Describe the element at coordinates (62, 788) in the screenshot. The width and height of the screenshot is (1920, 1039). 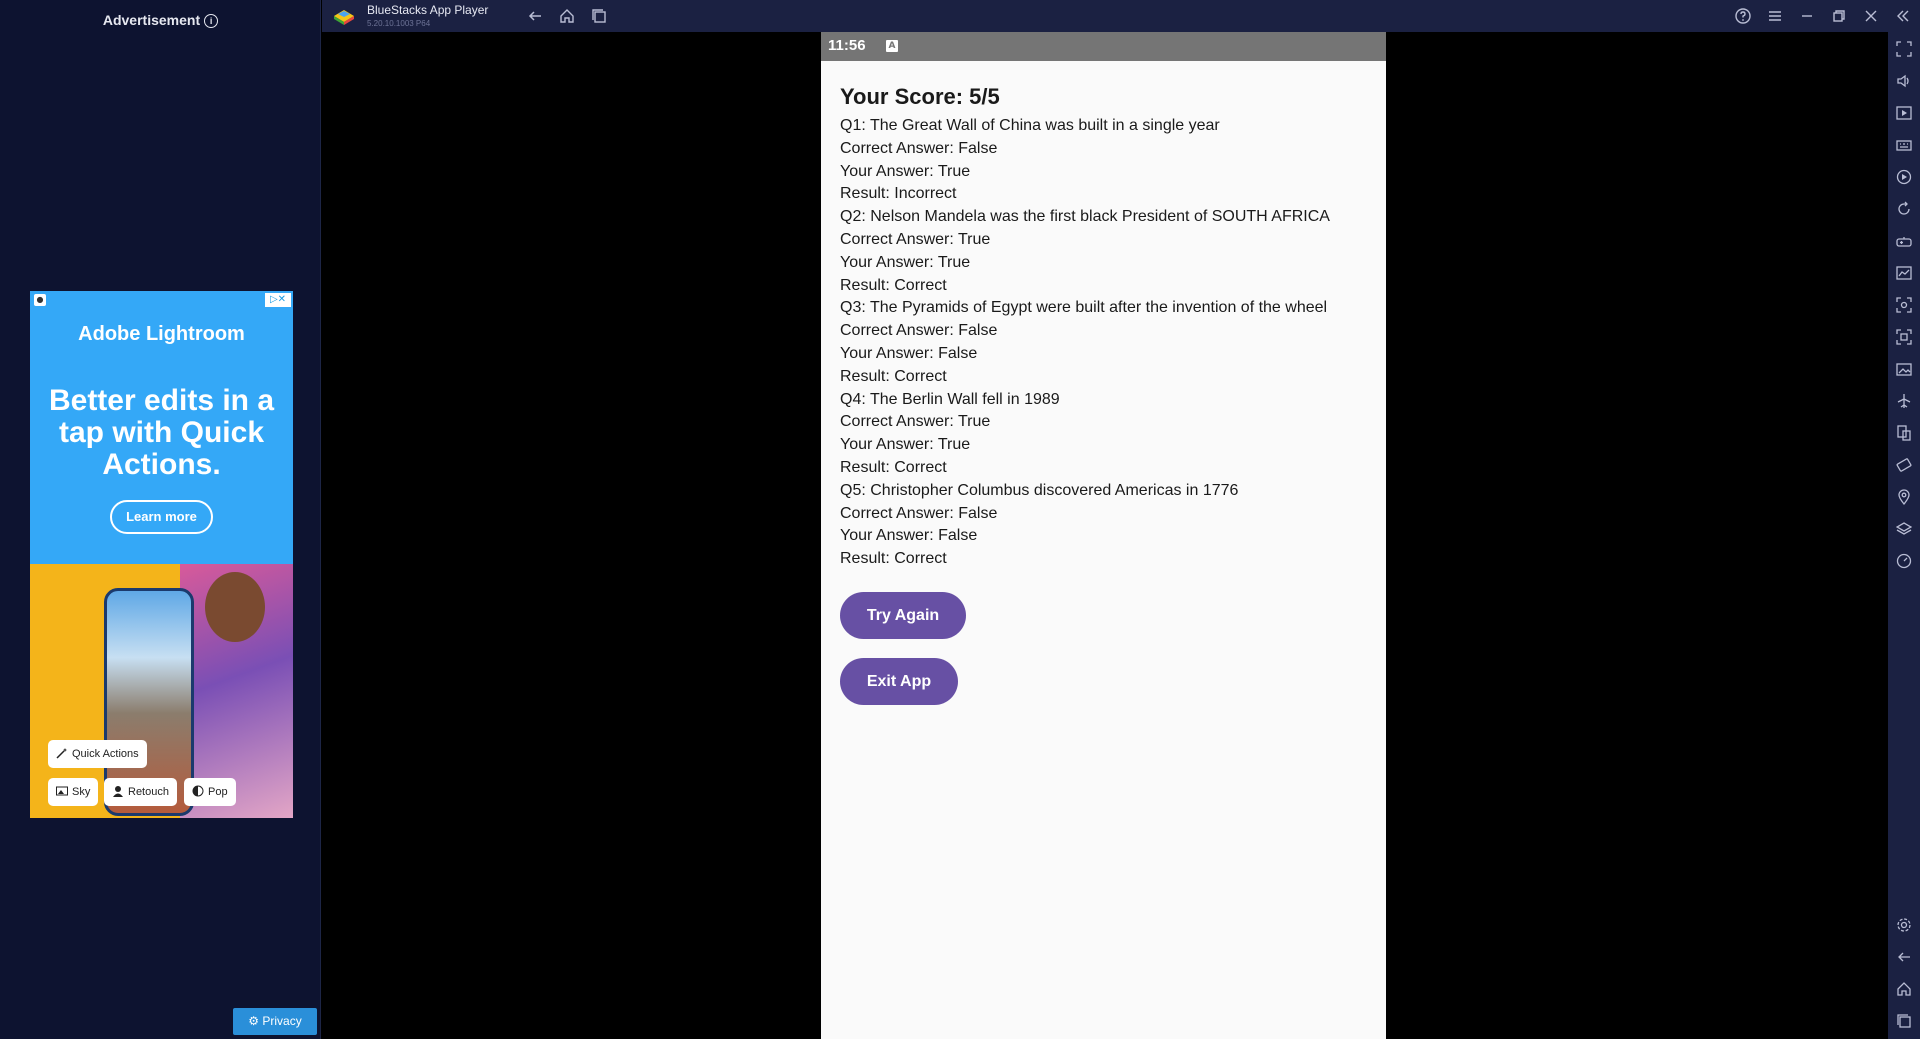
I see `sky-icon` at that location.